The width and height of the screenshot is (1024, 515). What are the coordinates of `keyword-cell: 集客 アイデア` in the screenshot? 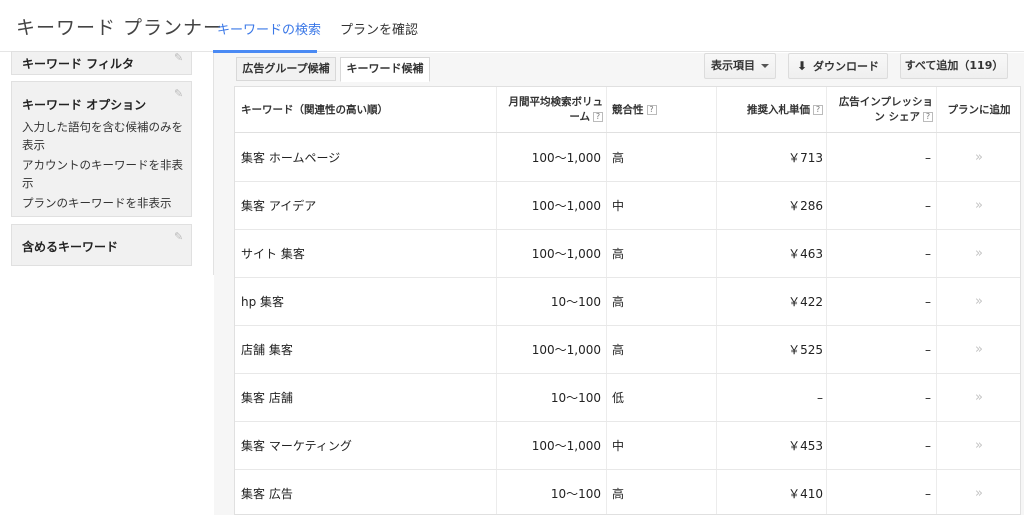 It's located at (279, 206).